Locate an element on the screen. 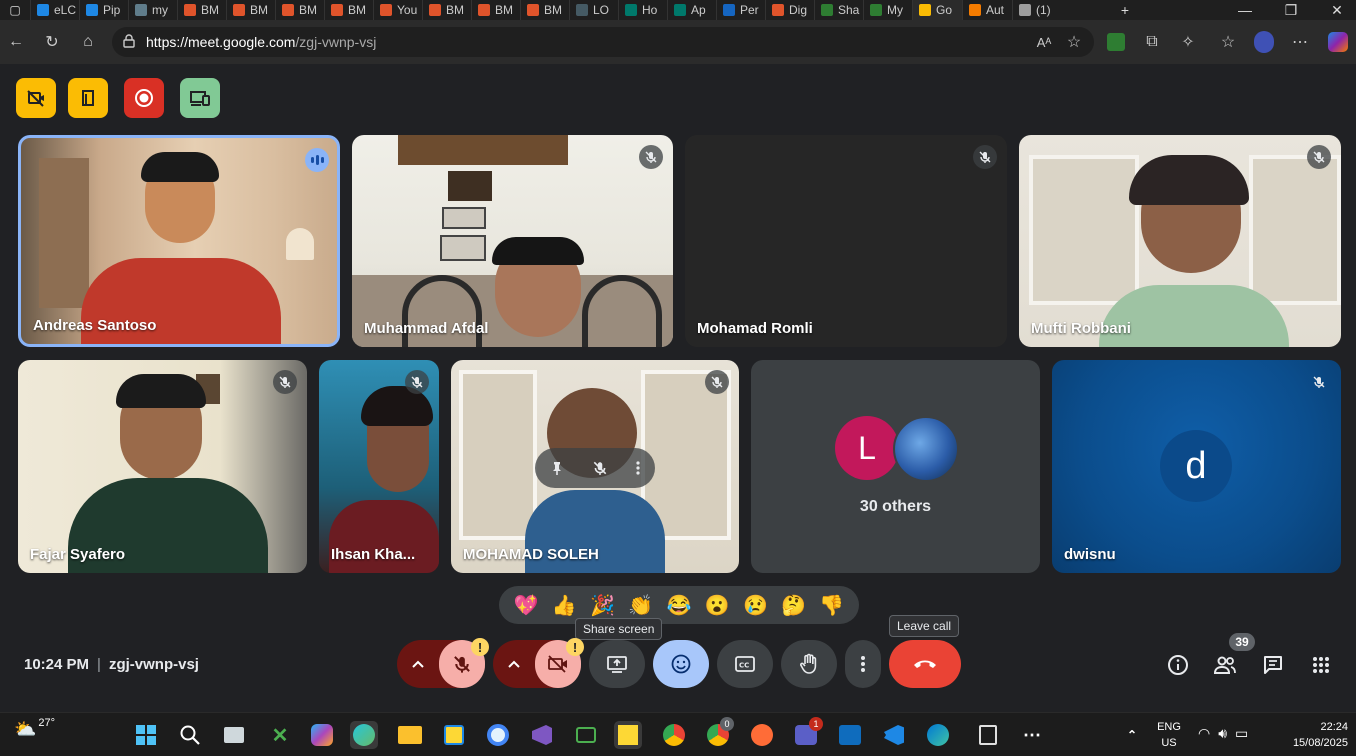  clock: 22:24 15/08/2025 is located at coordinates (1312, 735).